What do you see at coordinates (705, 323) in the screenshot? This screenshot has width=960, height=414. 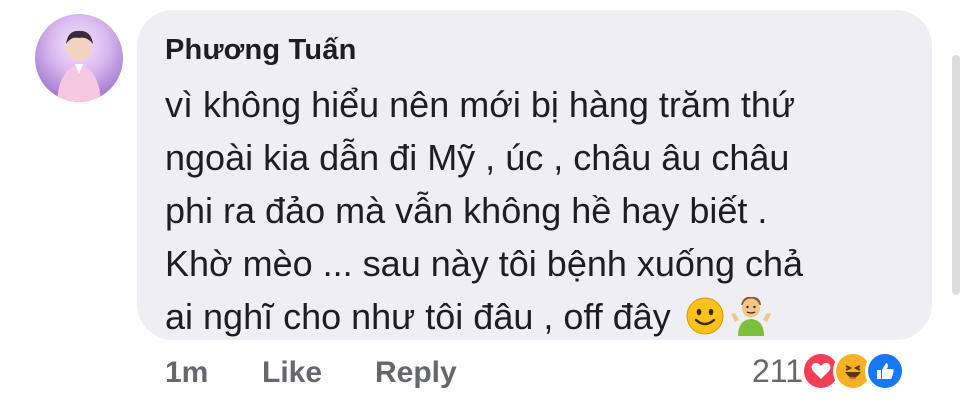 I see `slightly-smiling-face-icon` at bounding box center [705, 323].